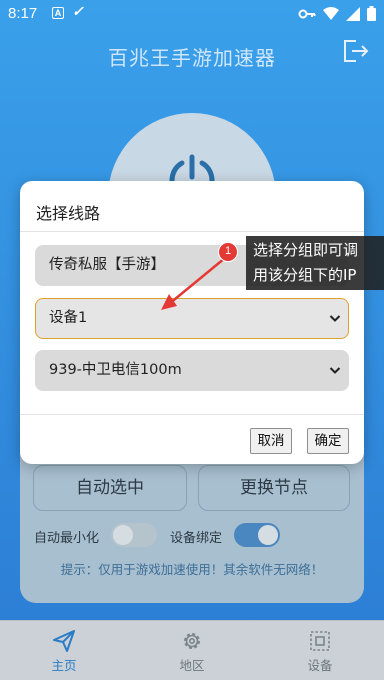 This screenshot has height=680, width=384. What do you see at coordinates (64, 641) in the screenshot?
I see `send-icon` at bounding box center [64, 641].